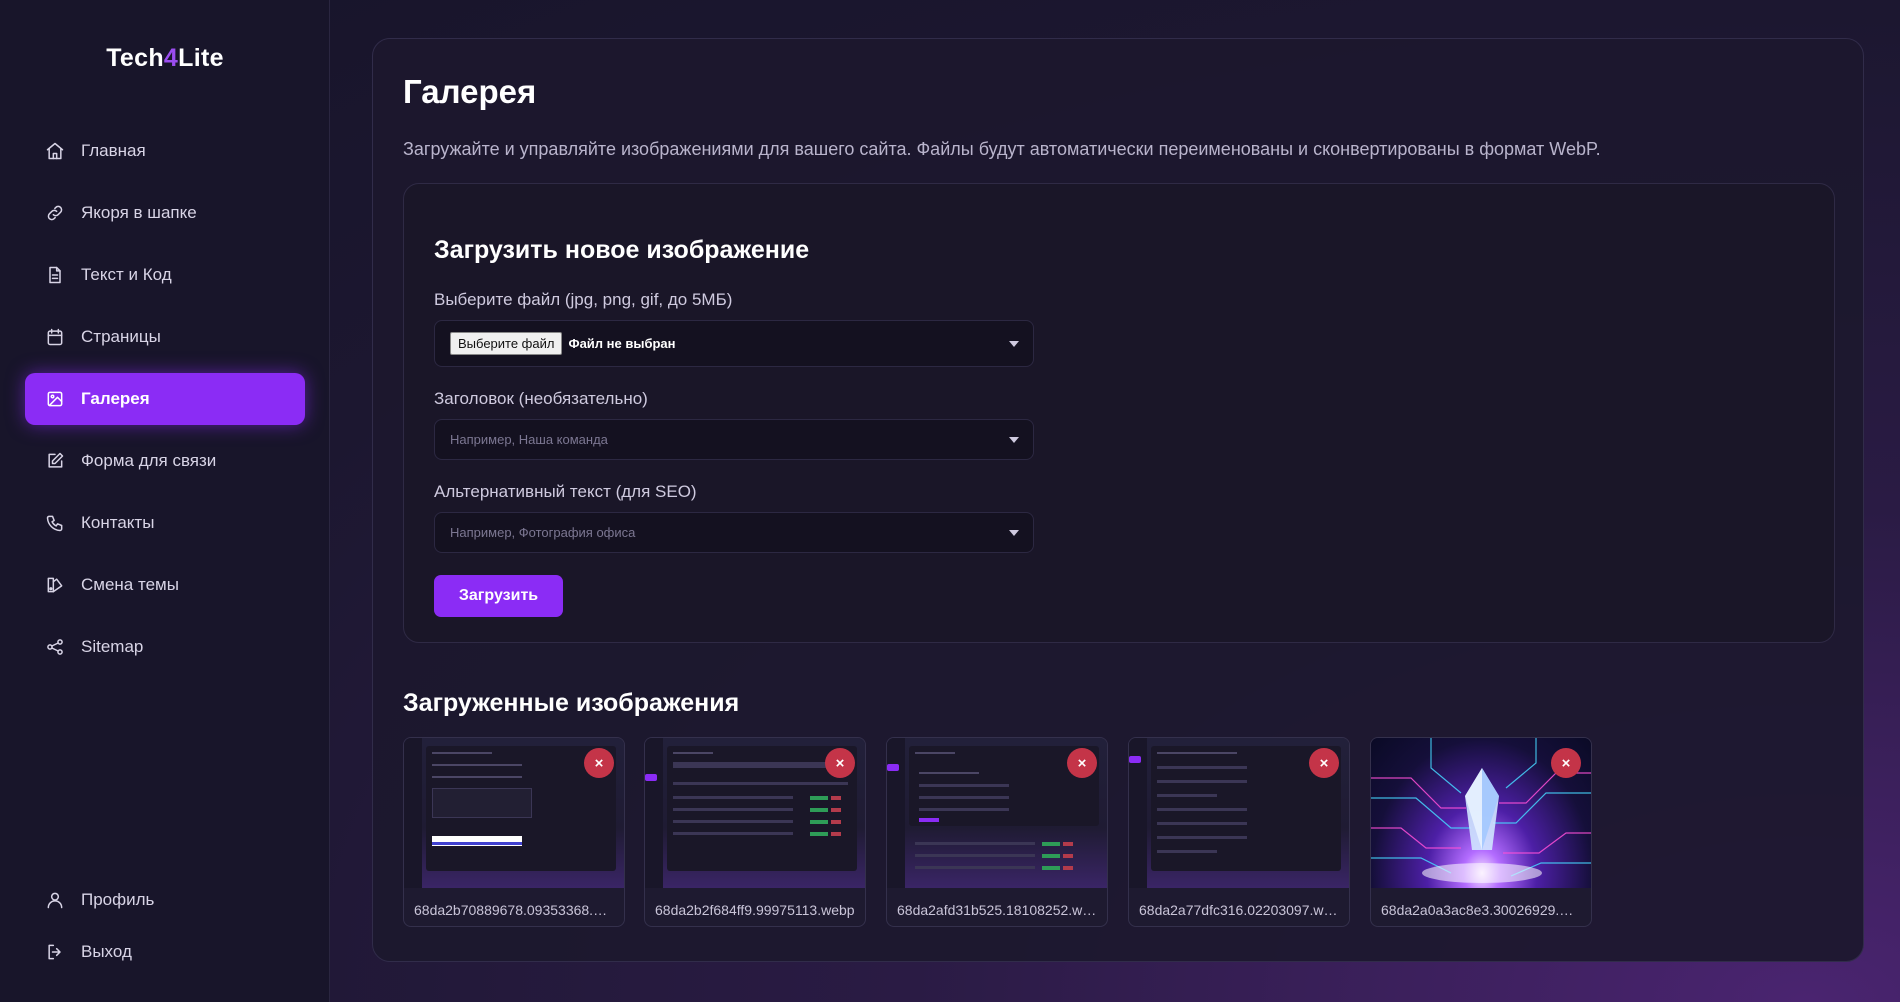 Image resolution: width=1900 pixels, height=1002 pixels. Describe the element at coordinates (55, 585) in the screenshot. I see `palette-icon` at that location.